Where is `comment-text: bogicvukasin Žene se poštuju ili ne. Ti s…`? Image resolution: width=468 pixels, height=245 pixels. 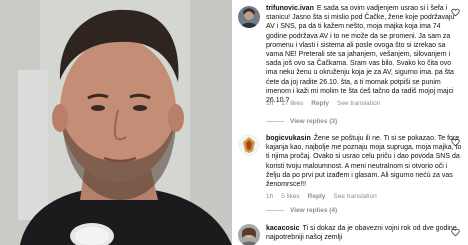 comment-text: bogicvukasin Žene se poštuju ili ne. Ti s… is located at coordinates (364, 161).